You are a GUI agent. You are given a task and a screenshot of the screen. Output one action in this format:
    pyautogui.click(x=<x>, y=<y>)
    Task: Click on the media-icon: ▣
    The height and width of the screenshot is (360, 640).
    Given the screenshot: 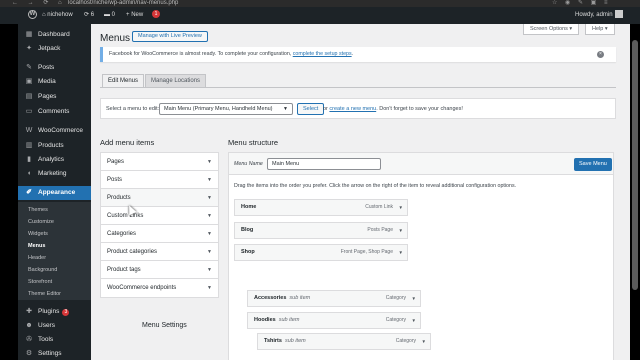 What is the action you would take?
    pyautogui.click(x=29, y=81)
    